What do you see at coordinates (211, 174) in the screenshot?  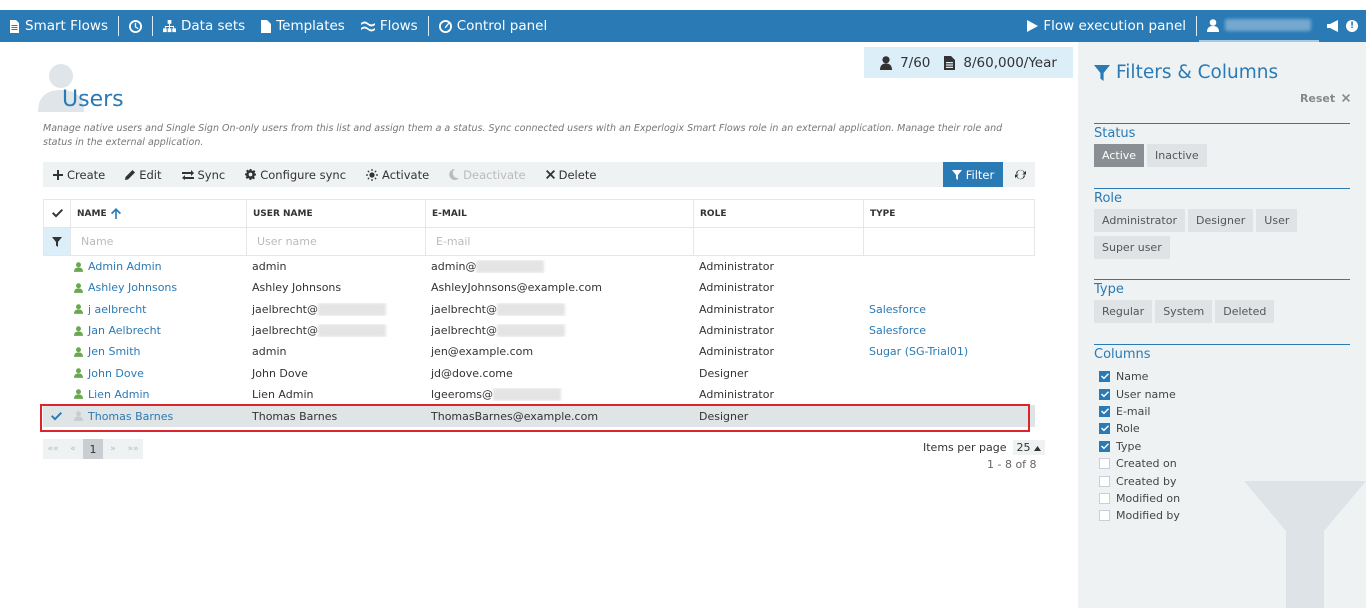 I see `sync-label: Sync` at bounding box center [211, 174].